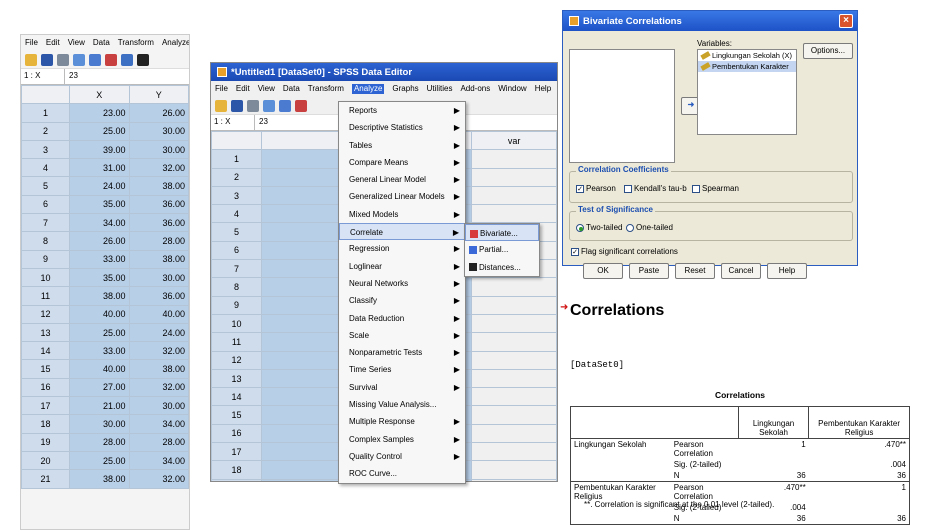 This screenshot has width=932, height=530. I want to click on menu-item: Scale ▶, so click(402, 335).